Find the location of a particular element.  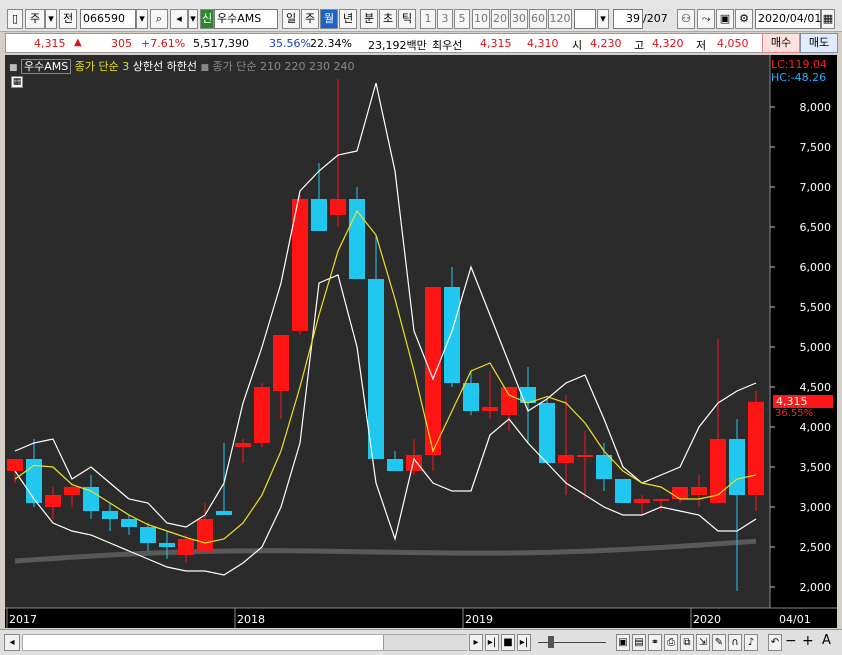

hc-indicator: HC:-48.26 is located at coordinates (799, 77).